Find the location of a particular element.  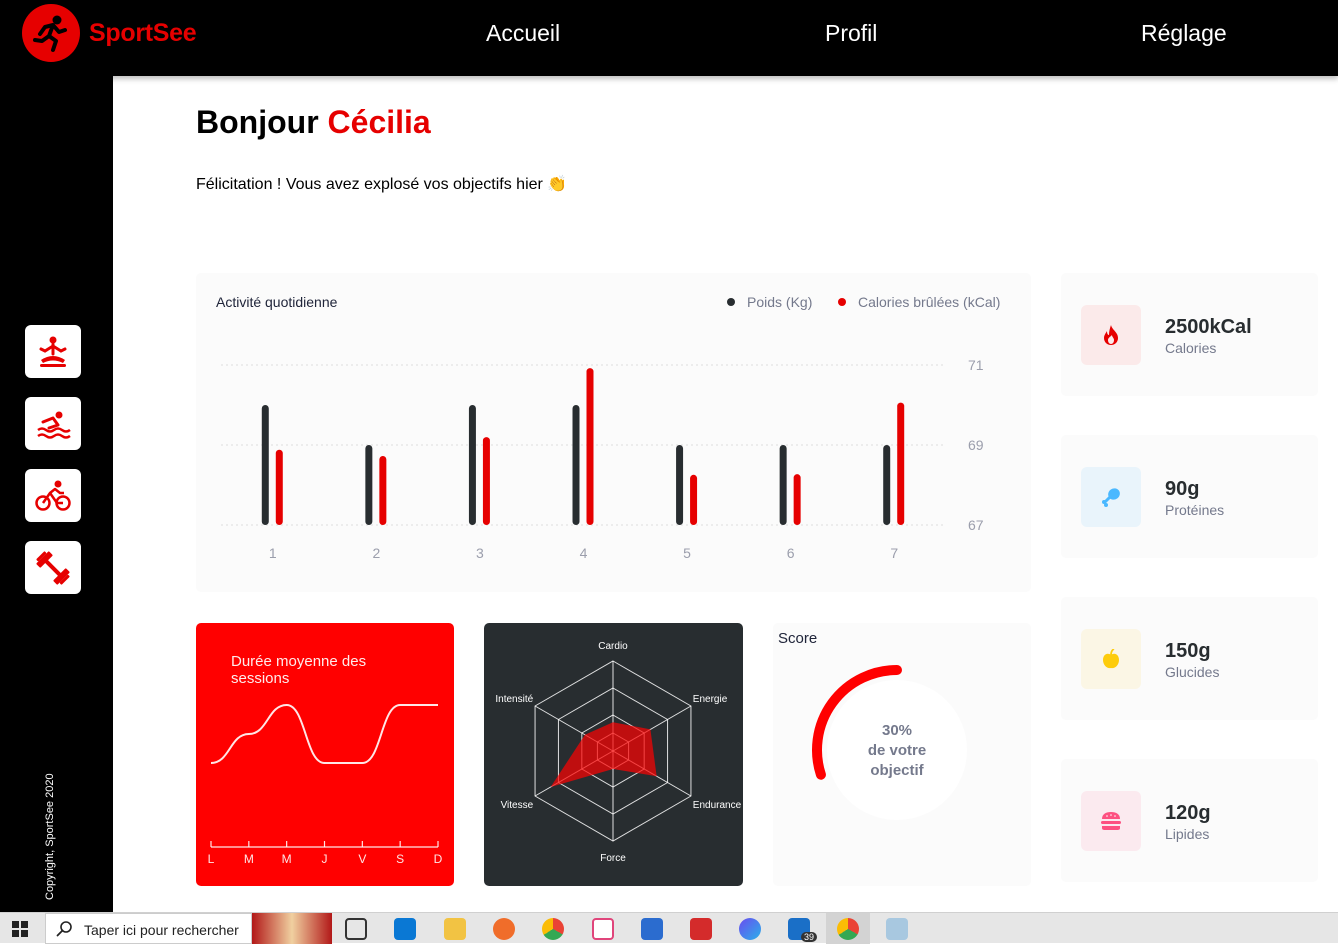

radar-label: Force is located at coordinates (613, 858).